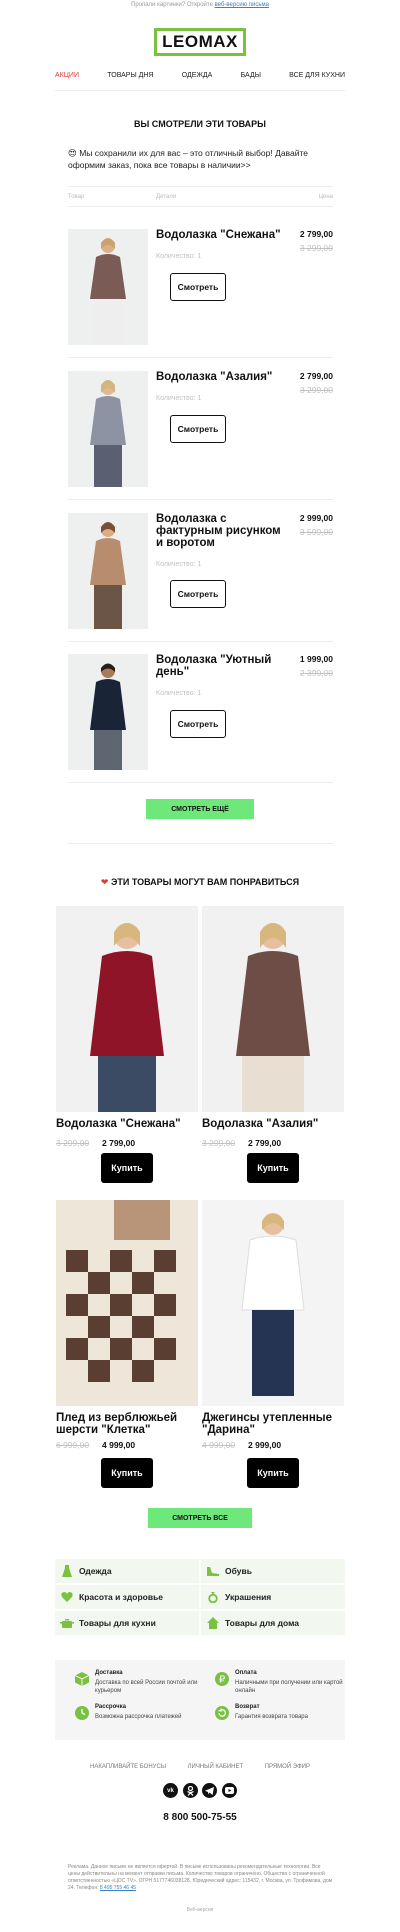  Describe the element at coordinates (210, 1790) in the screenshot. I see `telegram-icon` at that location.